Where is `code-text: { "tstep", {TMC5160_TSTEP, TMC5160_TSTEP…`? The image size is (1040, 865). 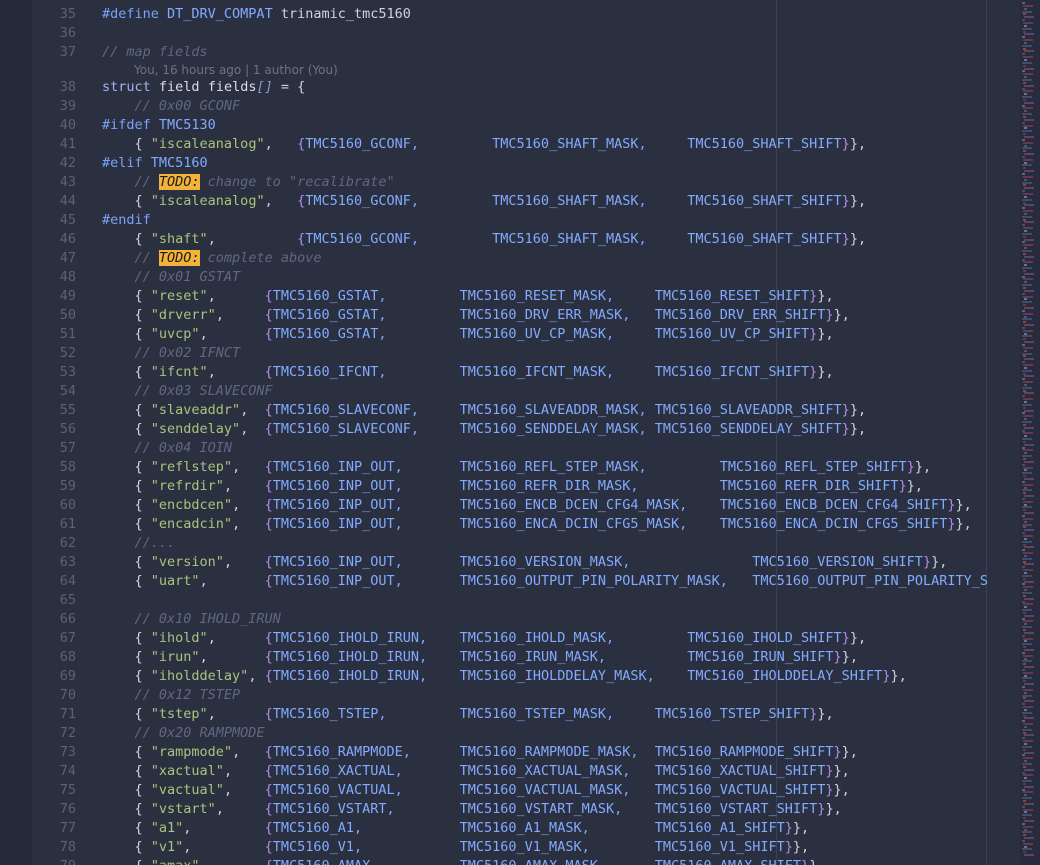
code-text: { "tstep", {TMC5160_TSTEP, TMC5160_TSTEP… is located at coordinates (468, 714).